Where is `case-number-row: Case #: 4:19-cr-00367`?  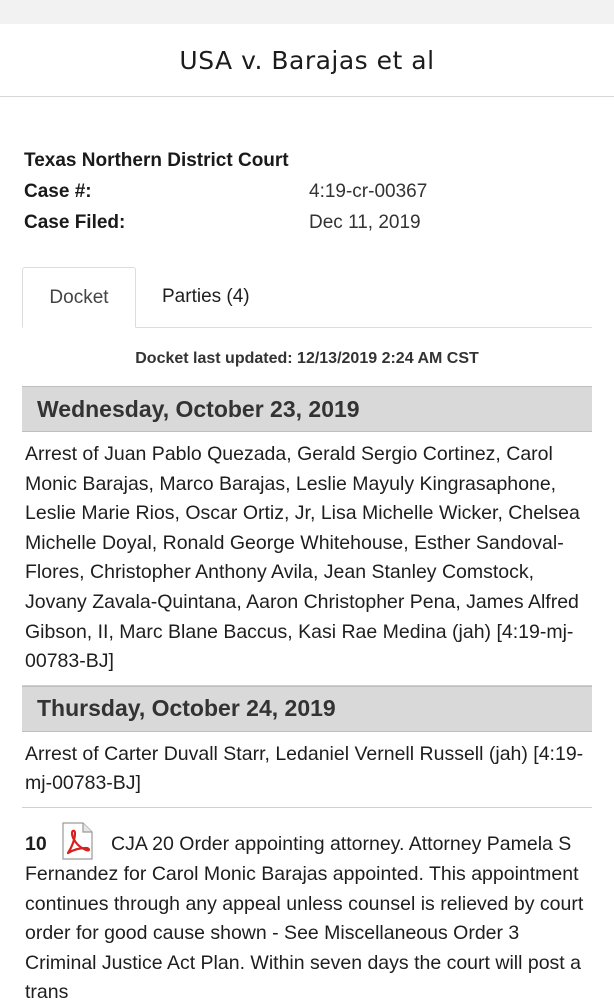 case-number-row: Case #: 4:19-cr-00367 is located at coordinates (307, 191).